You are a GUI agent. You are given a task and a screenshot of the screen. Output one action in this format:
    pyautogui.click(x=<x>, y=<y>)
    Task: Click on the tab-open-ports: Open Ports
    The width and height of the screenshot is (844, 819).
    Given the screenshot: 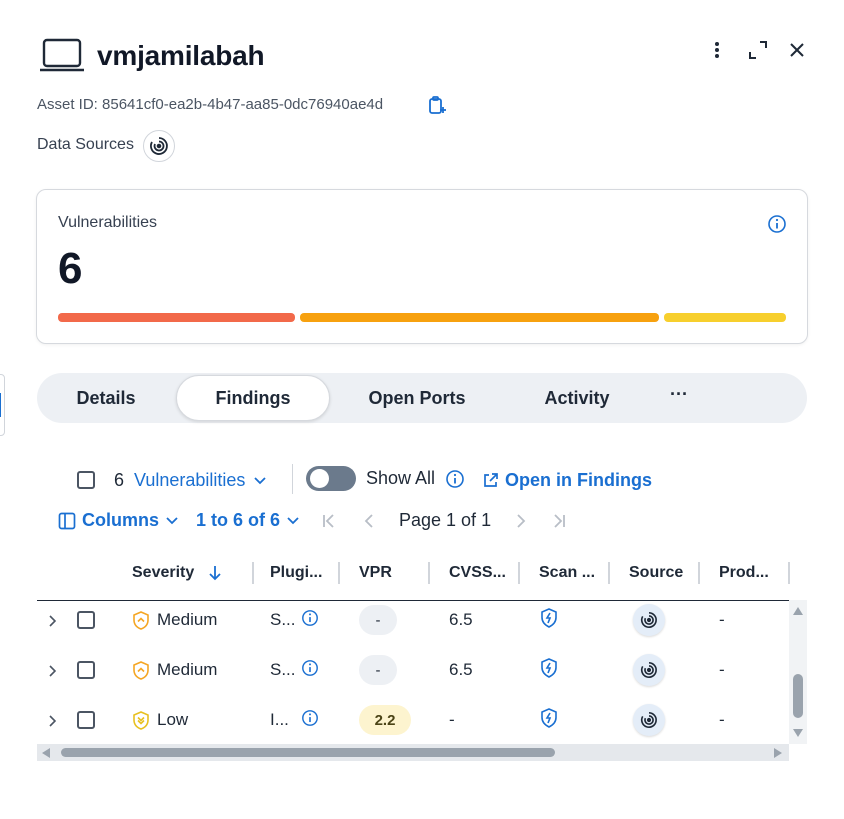 What is the action you would take?
    pyautogui.click(x=417, y=398)
    